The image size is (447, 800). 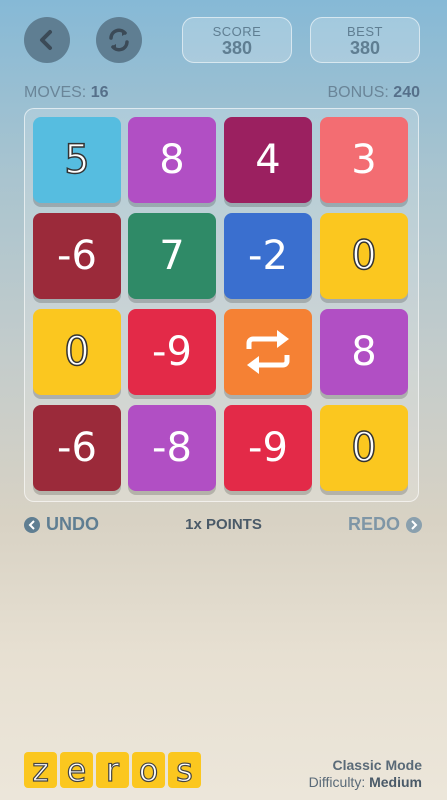 What do you see at coordinates (99, 92) in the screenshot?
I see `moves-value: 16` at bounding box center [99, 92].